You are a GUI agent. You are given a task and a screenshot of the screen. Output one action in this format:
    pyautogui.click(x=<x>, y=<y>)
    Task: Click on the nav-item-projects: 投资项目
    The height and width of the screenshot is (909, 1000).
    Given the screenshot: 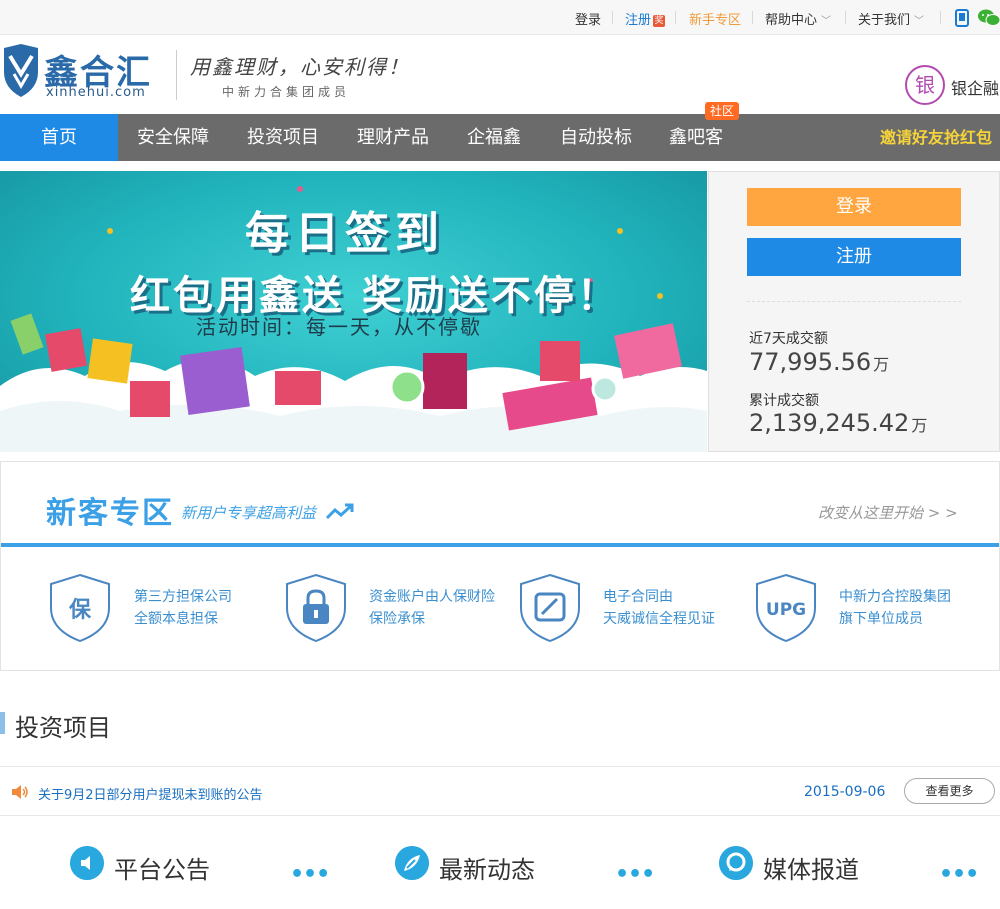 What is the action you would take?
    pyautogui.click(x=283, y=137)
    